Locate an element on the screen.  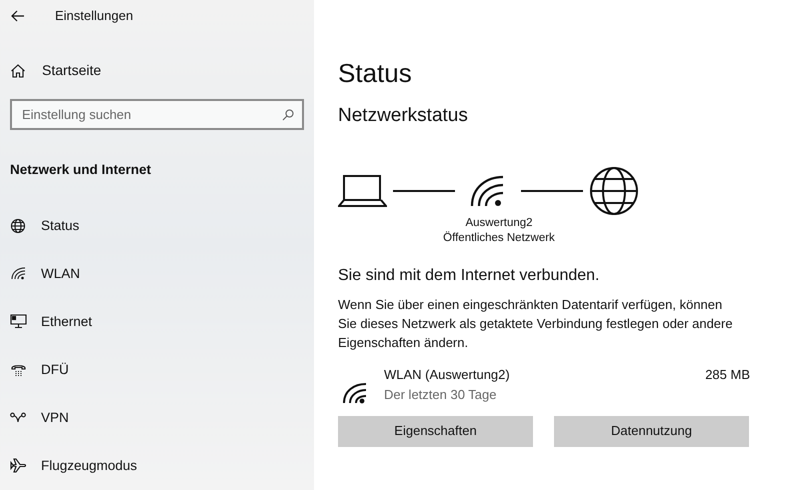
usage-period: Der letzten 30 Tage is located at coordinates (441, 395).